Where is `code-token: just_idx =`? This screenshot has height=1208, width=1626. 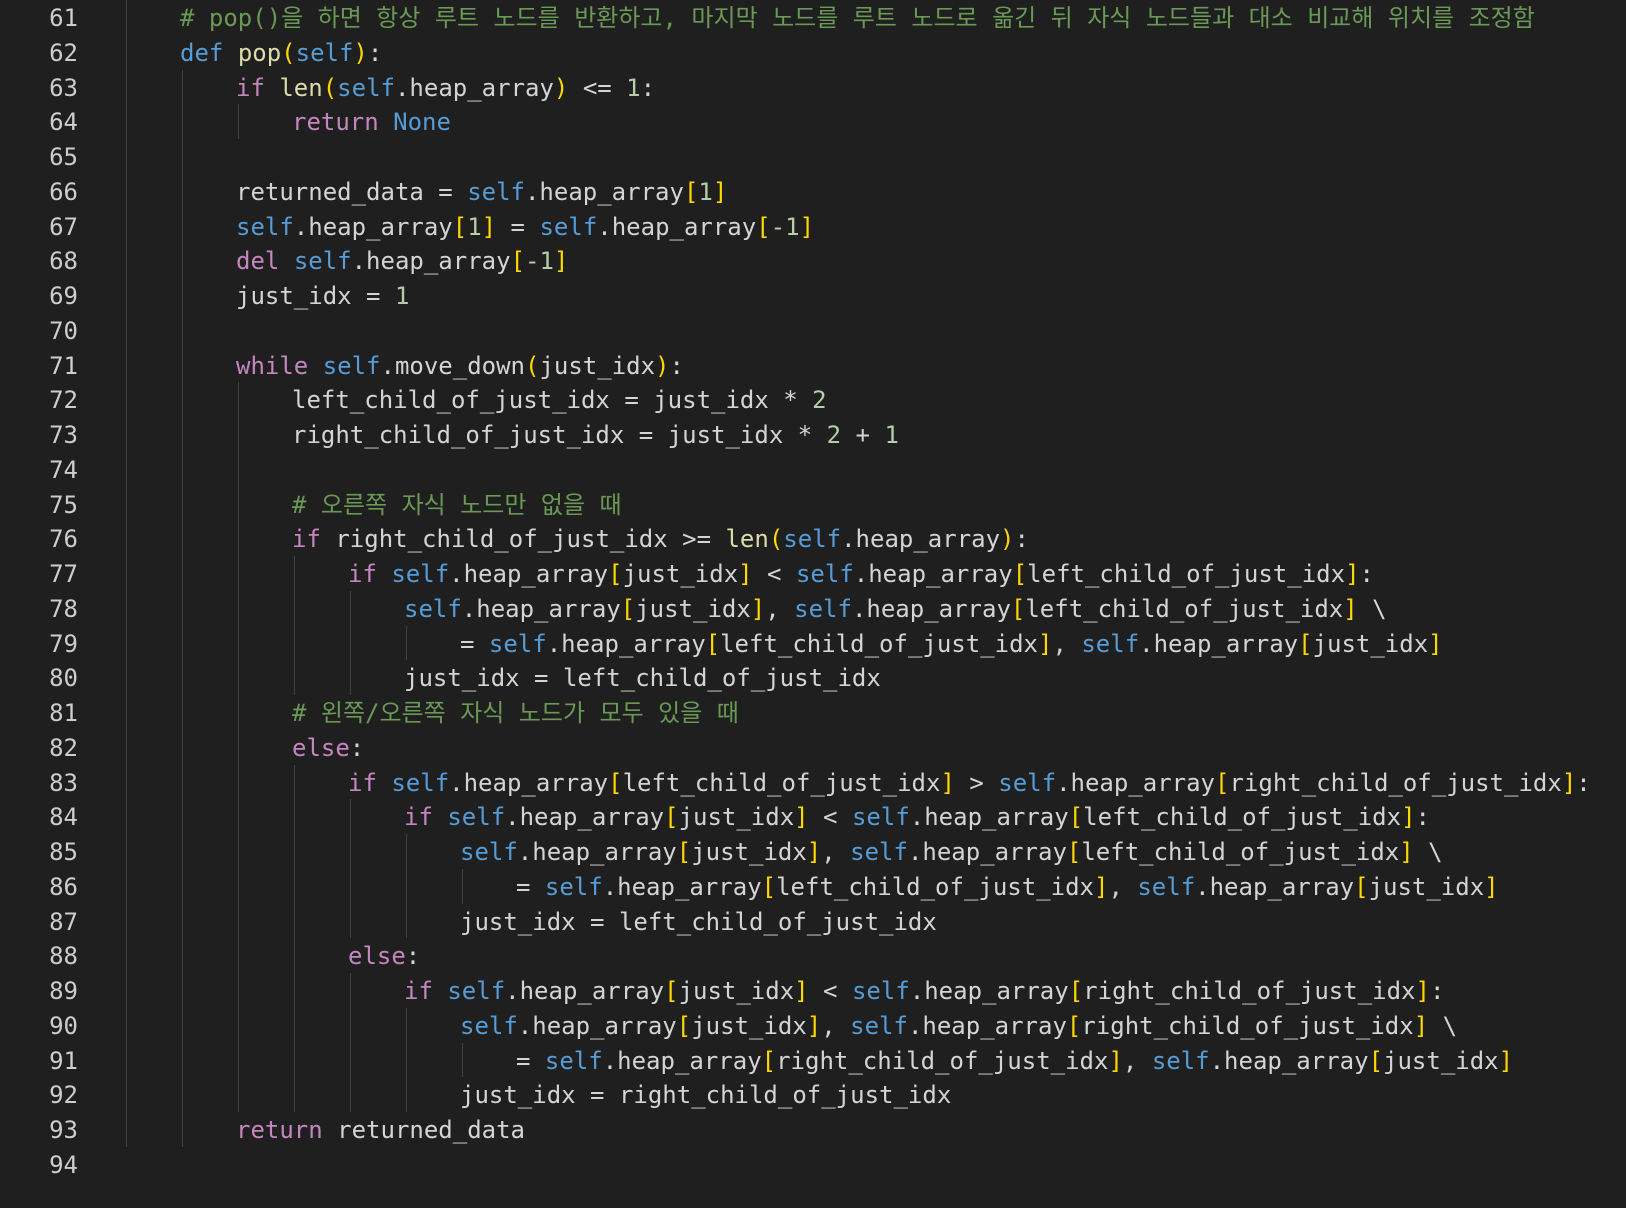
code-token: just_idx = is located at coordinates (315, 296).